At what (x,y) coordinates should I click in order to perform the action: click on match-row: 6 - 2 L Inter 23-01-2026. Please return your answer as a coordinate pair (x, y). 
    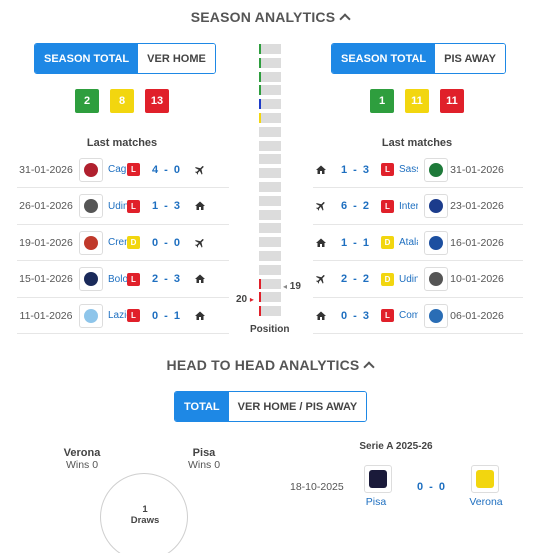
    Looking at the image, I should click on (418, 207).